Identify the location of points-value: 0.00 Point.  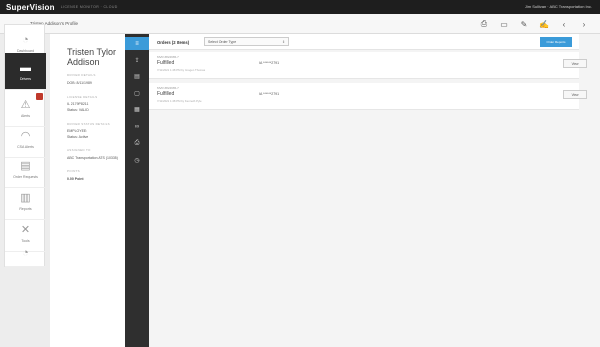
(75, 179).